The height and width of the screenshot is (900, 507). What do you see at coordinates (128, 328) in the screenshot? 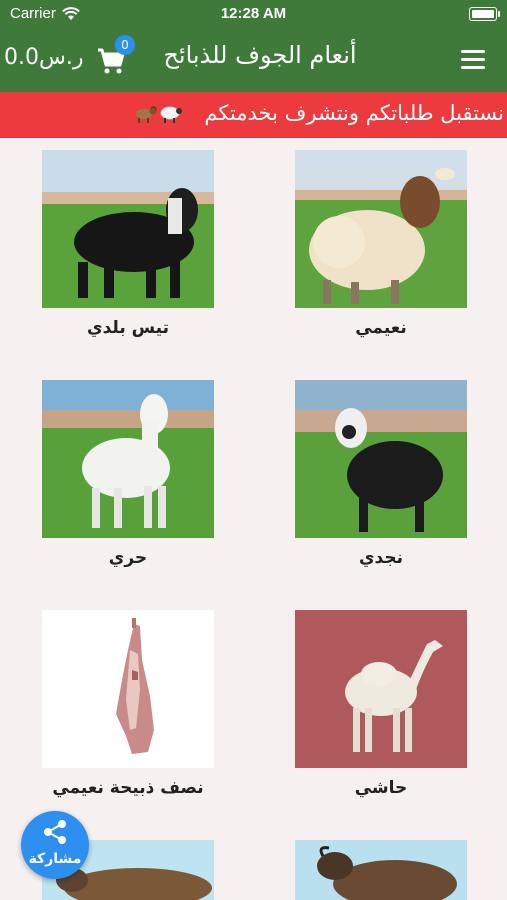
I see `product-name: تيس بلدي` at bounding box center [128, 328].